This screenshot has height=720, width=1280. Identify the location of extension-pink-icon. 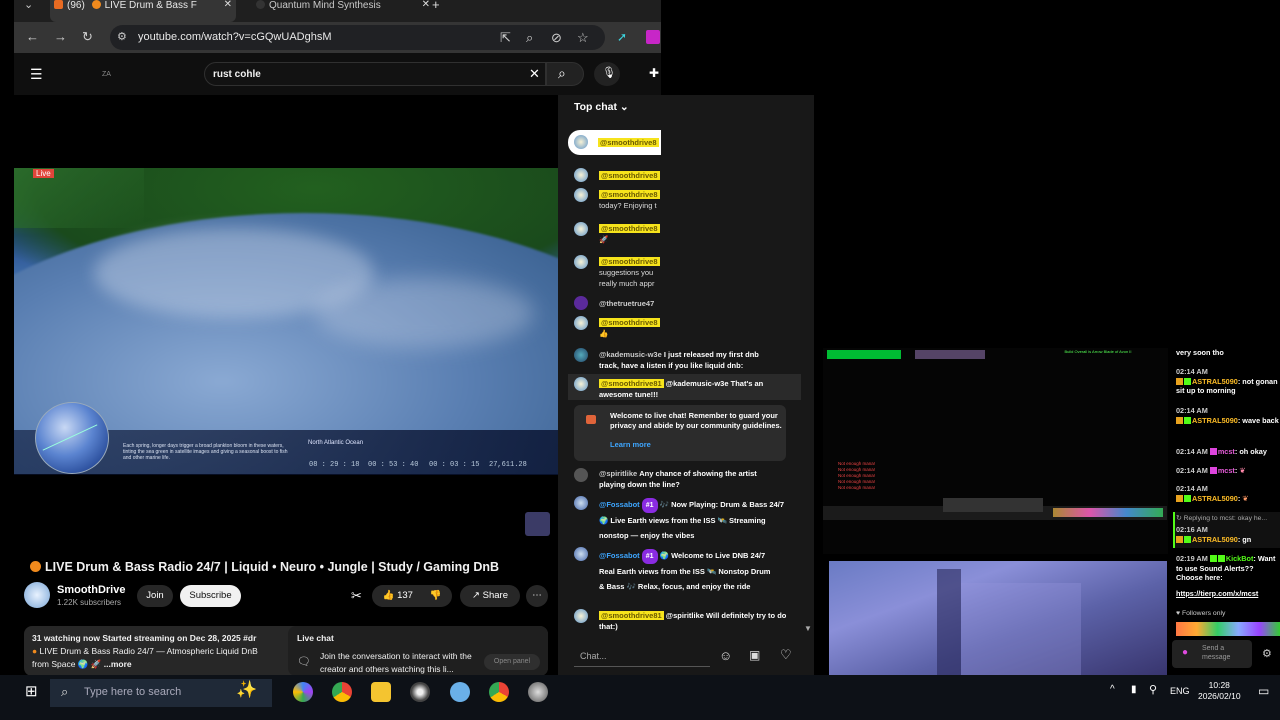
(653, 37).